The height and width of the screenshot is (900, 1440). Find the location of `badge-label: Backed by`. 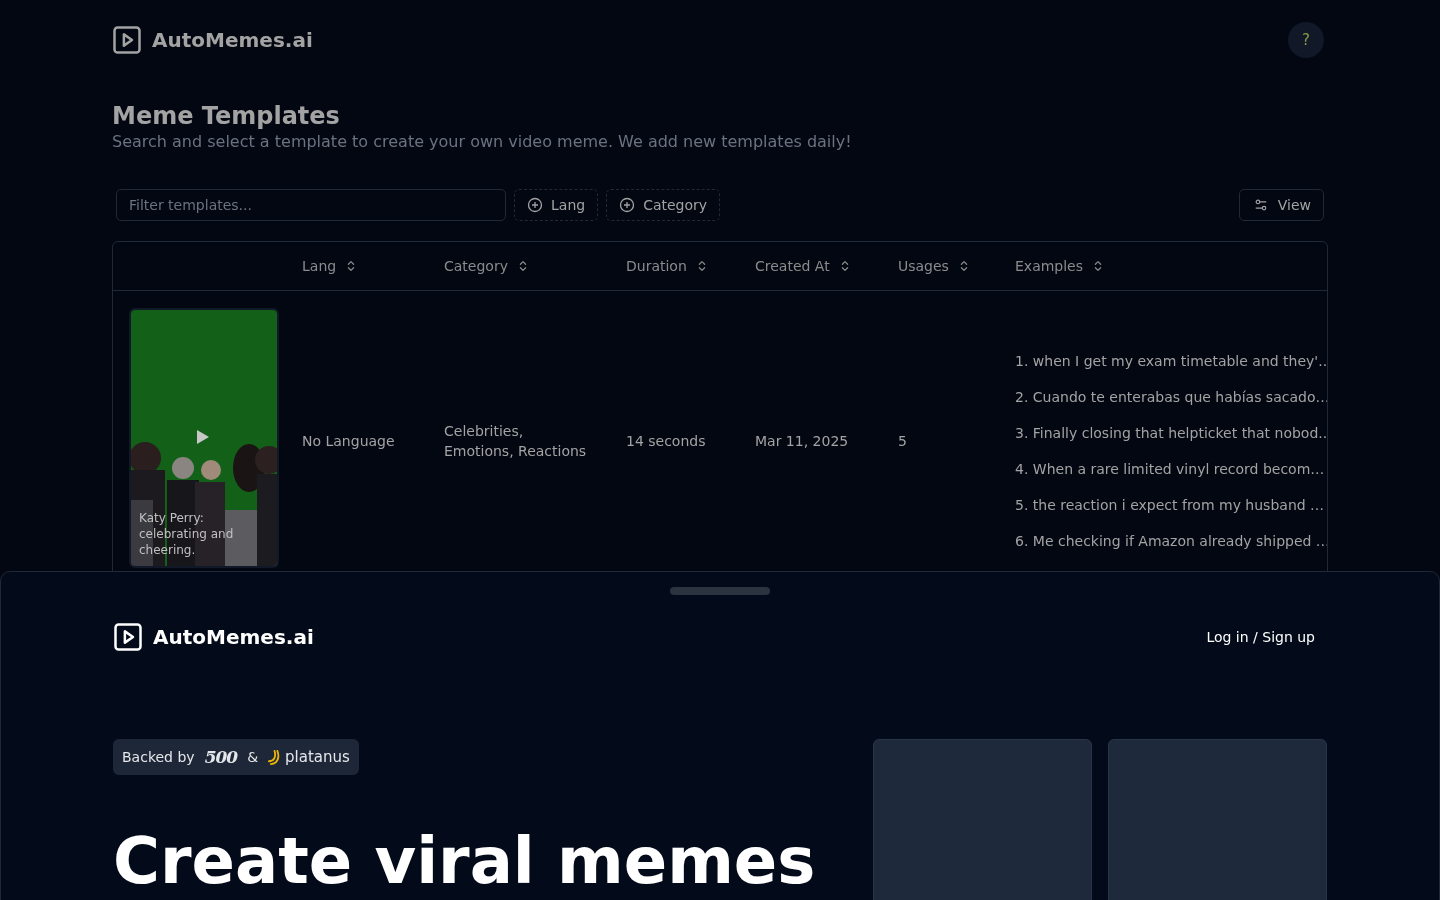

badge-label: Backed by is located at coordinates (158, 757).